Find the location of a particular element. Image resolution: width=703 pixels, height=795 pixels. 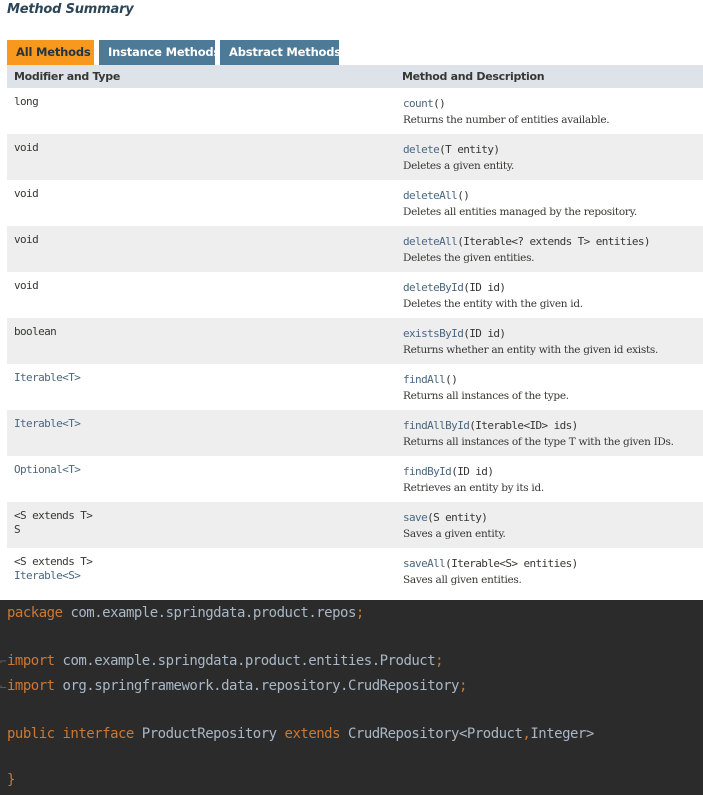

method-cell: delete(T entity) Deletes a given entity. is located at coordinates (549, 157).